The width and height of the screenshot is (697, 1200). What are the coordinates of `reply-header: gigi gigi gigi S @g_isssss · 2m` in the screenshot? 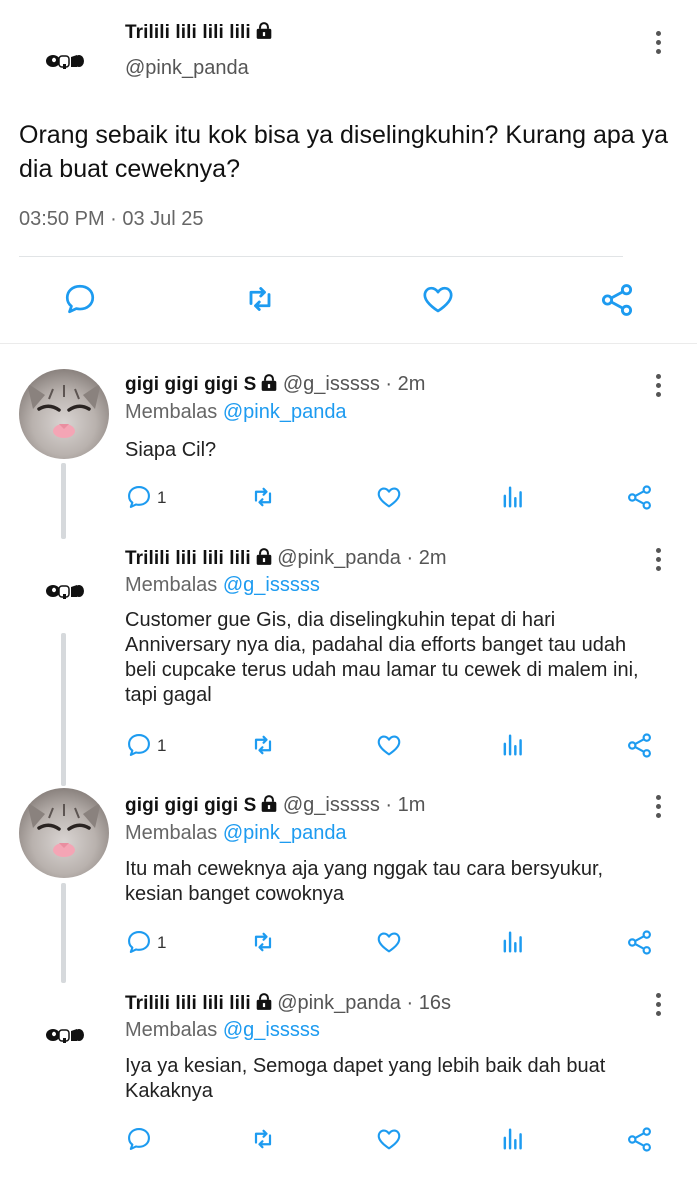 It's located at (275, 385).